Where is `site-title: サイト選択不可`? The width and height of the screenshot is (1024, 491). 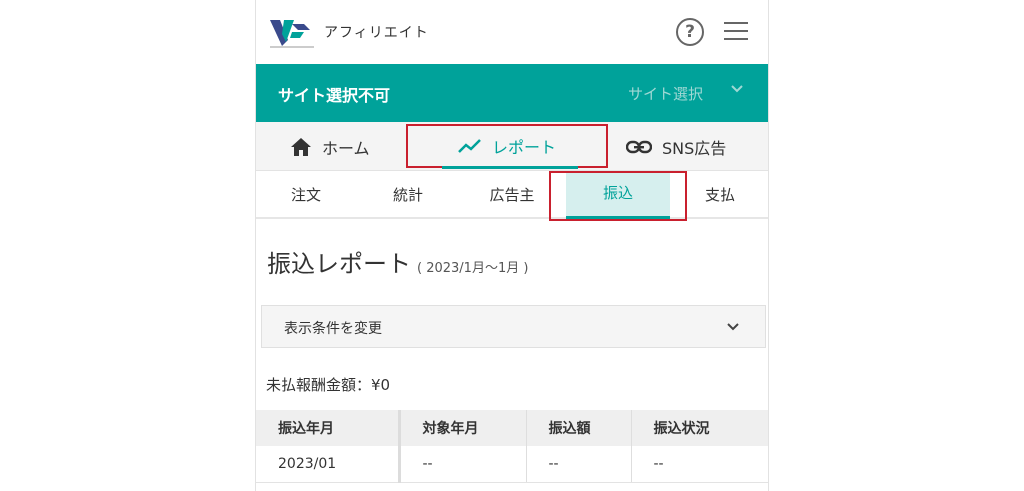
site-title: サイト選択不可 is located at coordinates (334, 95).